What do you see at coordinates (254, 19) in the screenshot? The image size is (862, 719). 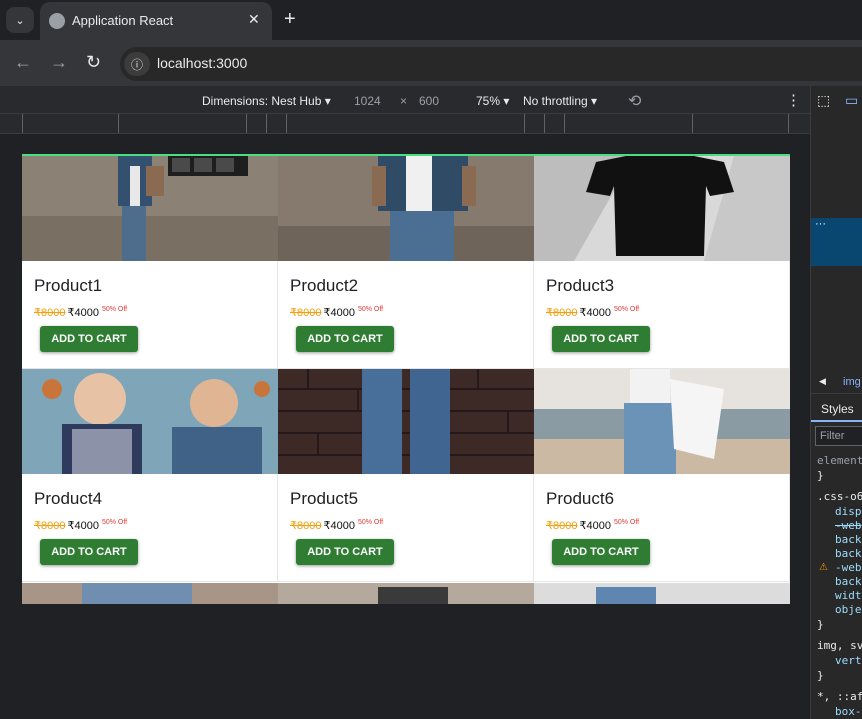 I see `close-tab-icon: ✕` at bounding box center [254, 19].